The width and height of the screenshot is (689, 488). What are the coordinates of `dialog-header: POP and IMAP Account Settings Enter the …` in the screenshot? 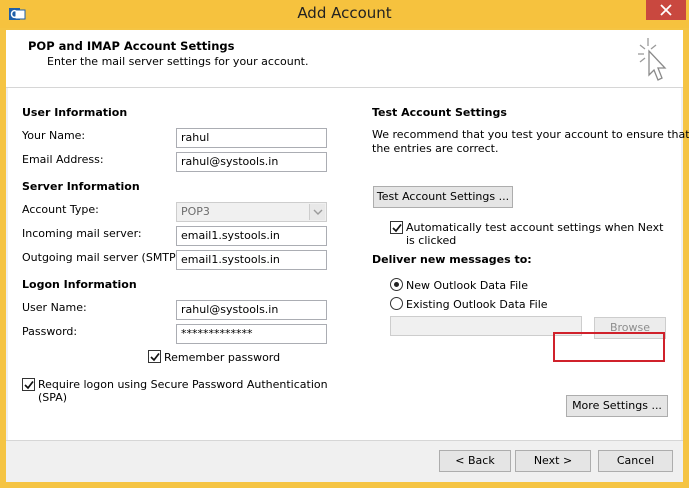 It's located at (344, 59).